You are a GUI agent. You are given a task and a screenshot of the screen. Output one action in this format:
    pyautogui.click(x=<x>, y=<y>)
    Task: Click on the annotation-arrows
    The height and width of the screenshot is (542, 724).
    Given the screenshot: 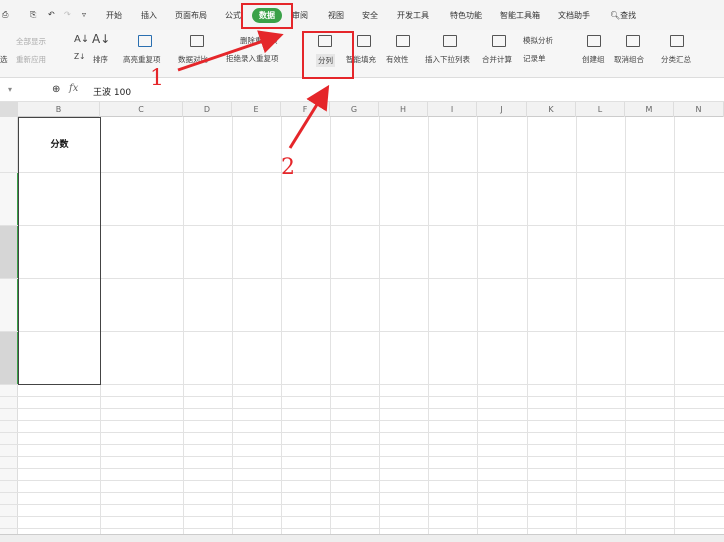 What is the action you would take?
    pyautogui.click(x=253, y=89)
    